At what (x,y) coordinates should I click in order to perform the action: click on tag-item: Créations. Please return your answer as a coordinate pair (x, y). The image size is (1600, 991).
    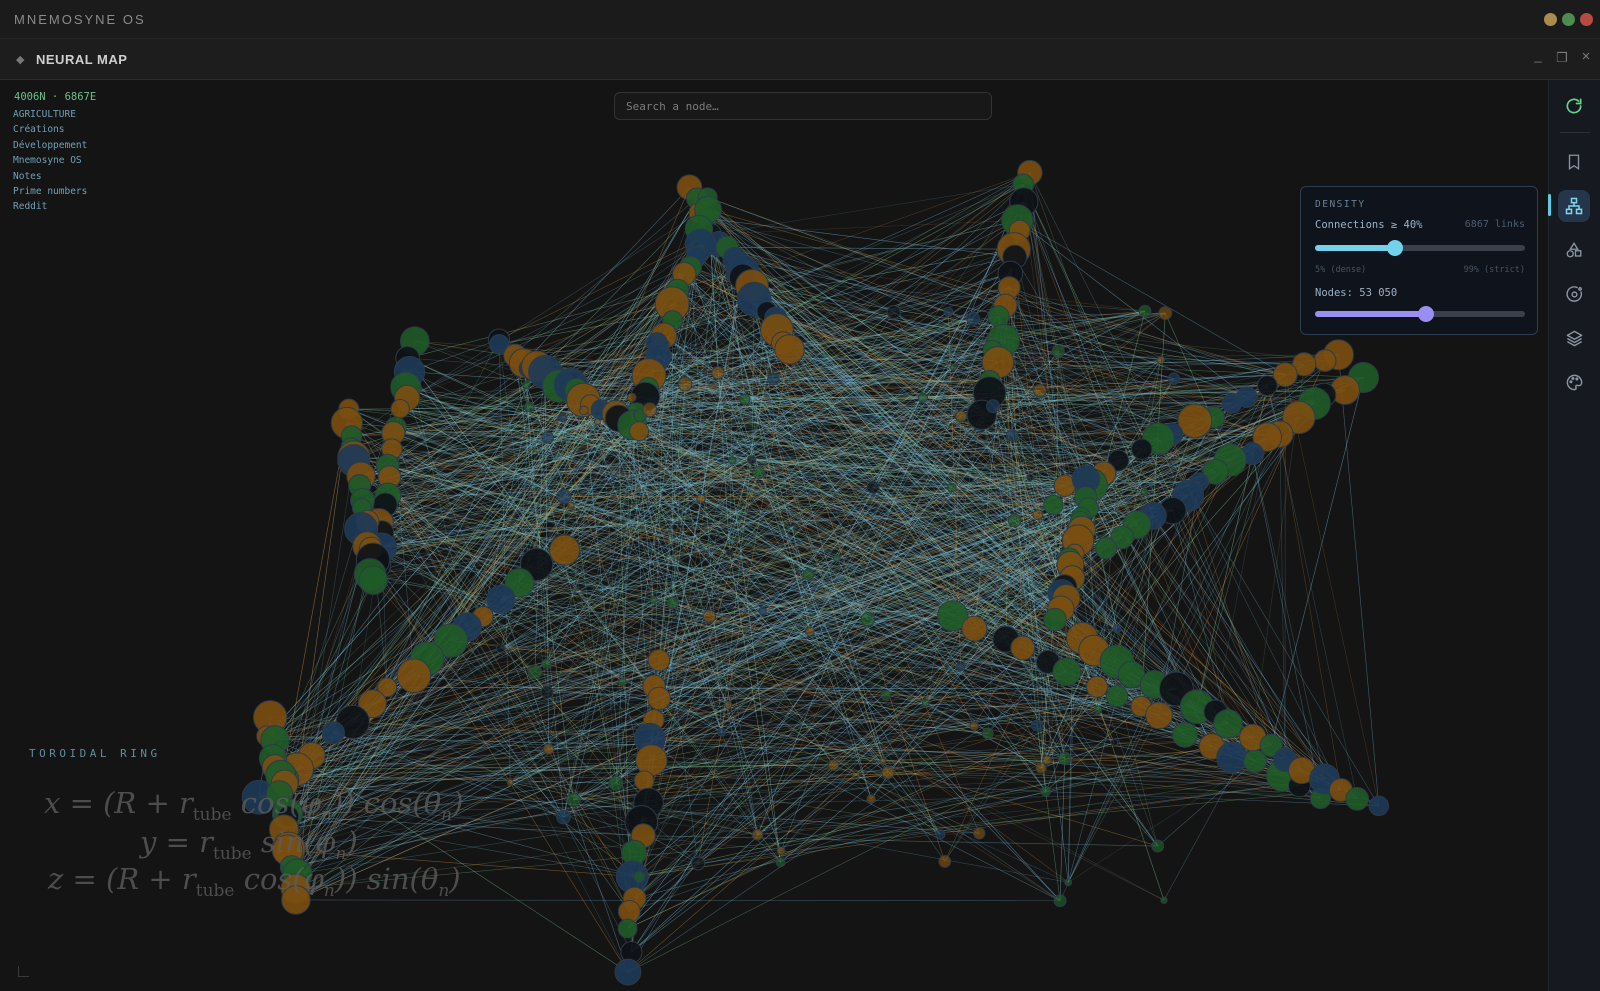
    Looking at the image, I should click on (50, 129).